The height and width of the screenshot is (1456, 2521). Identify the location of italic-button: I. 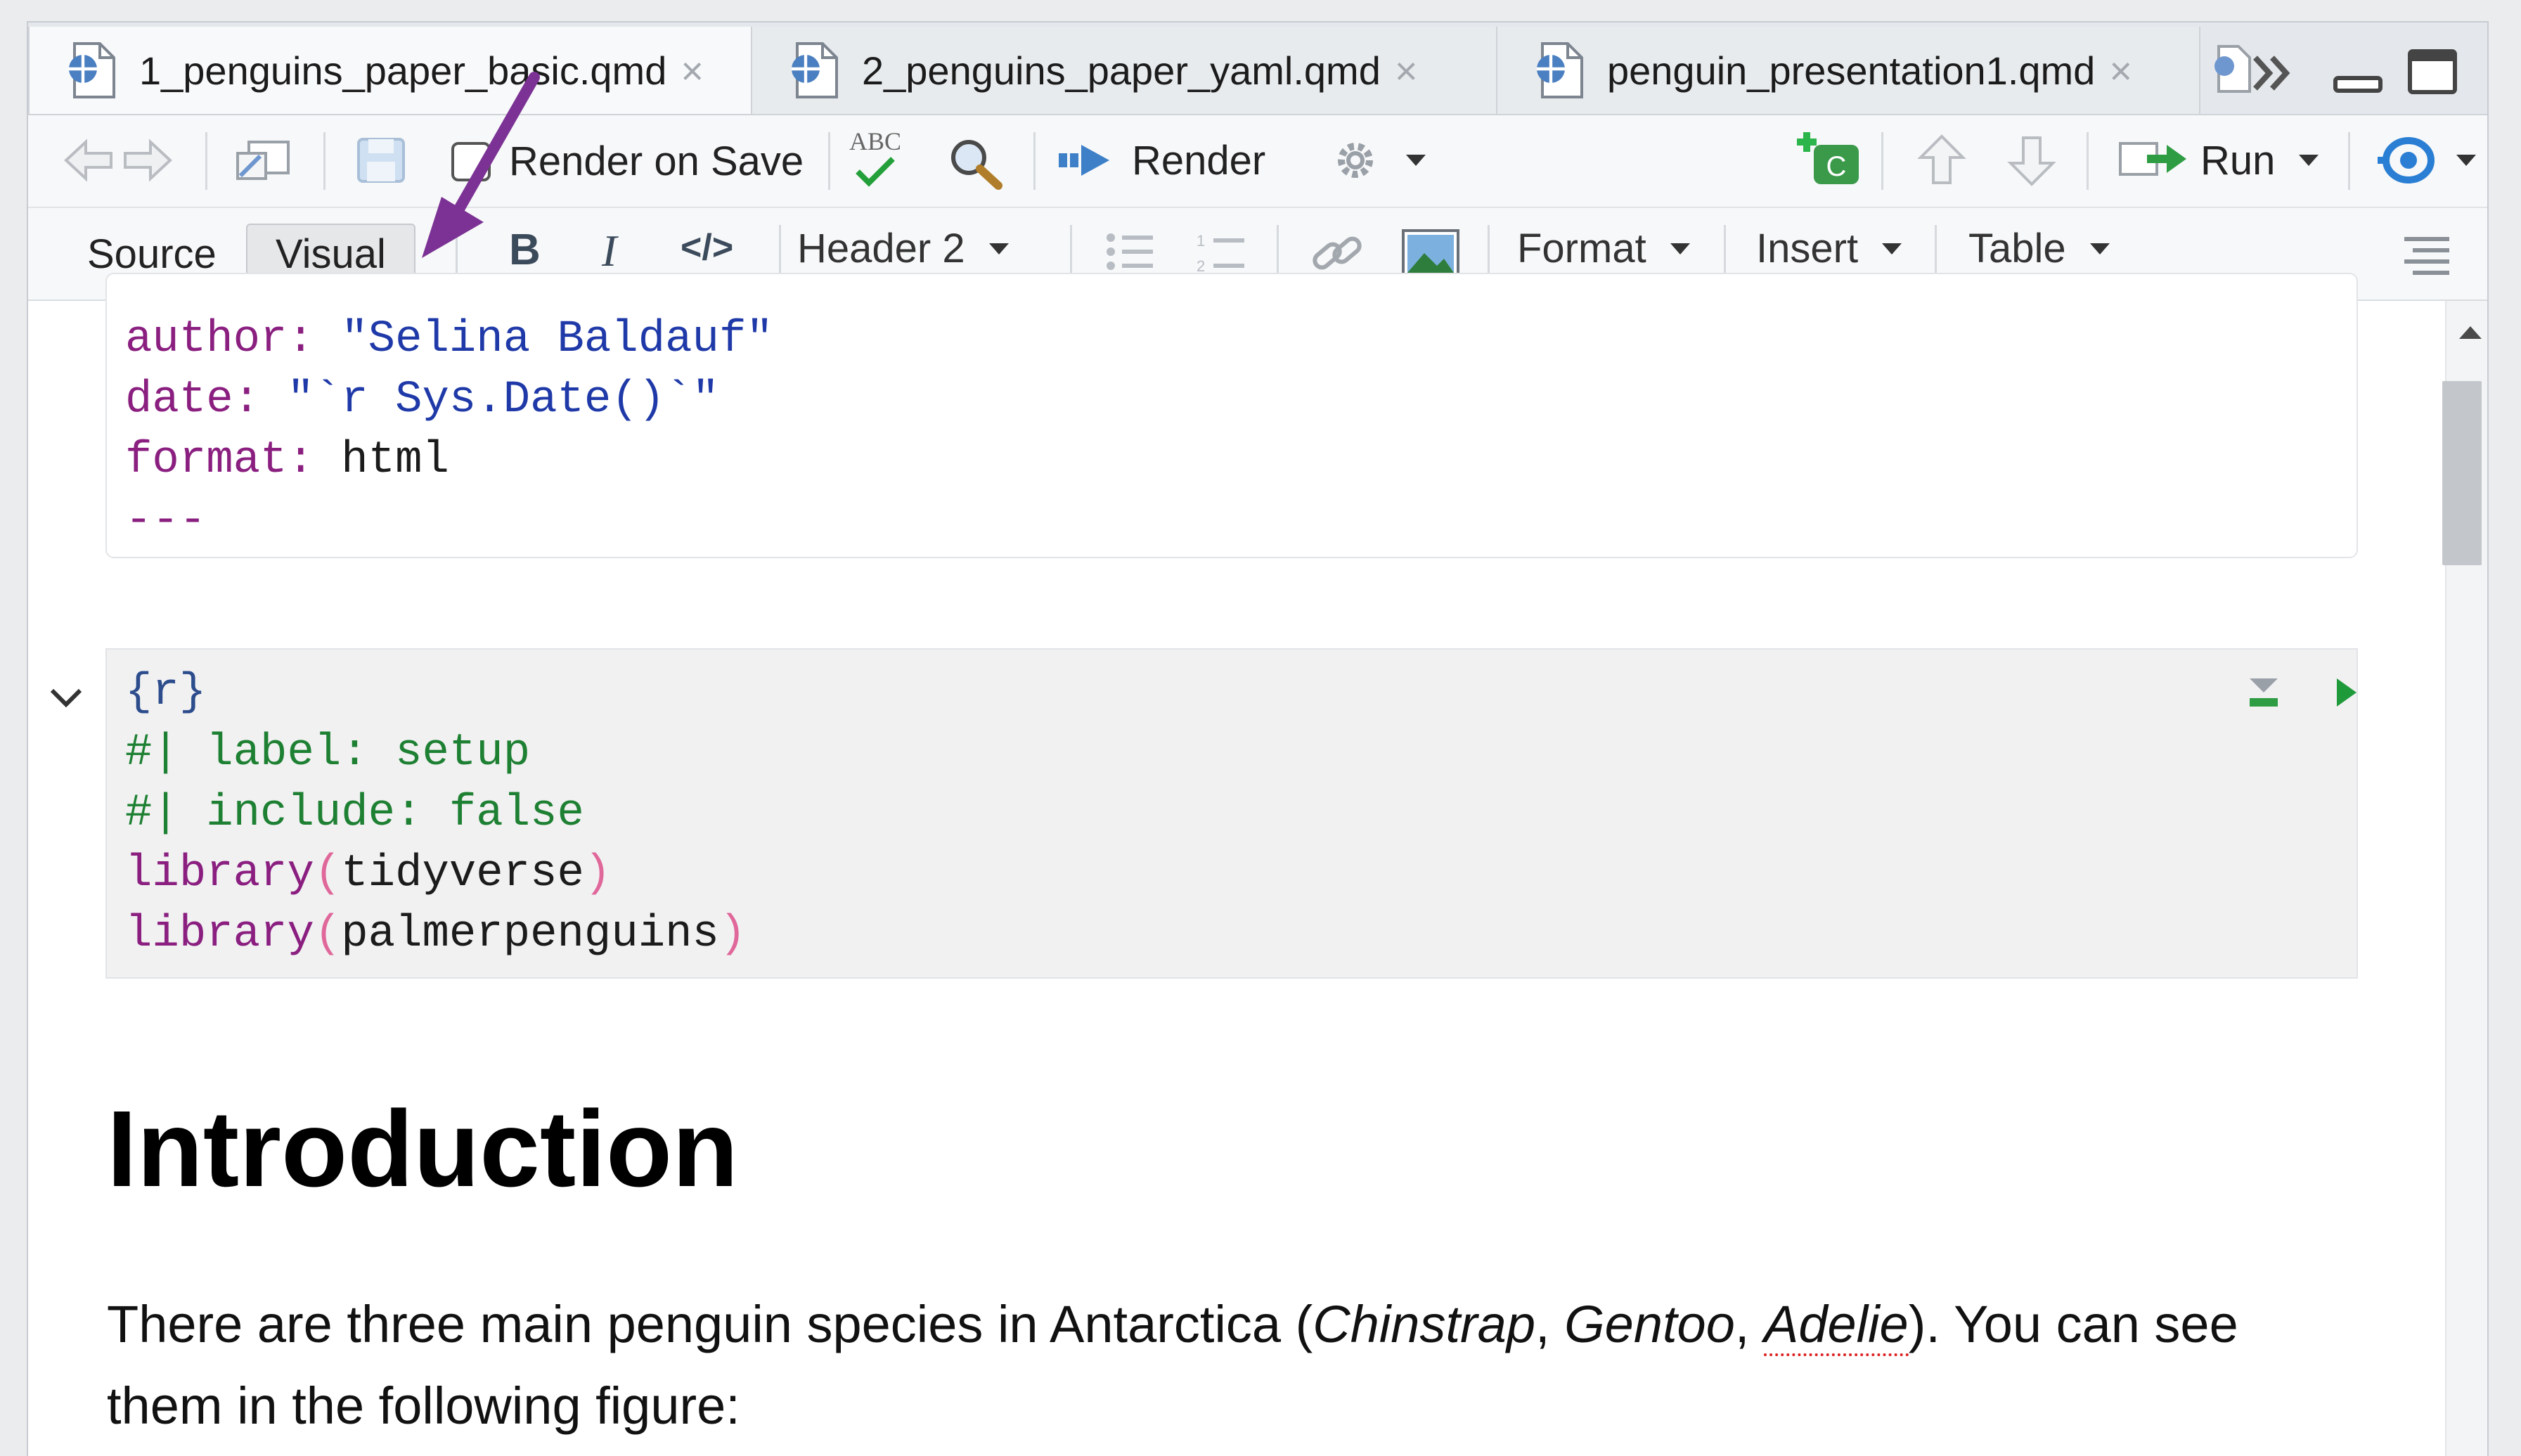
(610, 251).